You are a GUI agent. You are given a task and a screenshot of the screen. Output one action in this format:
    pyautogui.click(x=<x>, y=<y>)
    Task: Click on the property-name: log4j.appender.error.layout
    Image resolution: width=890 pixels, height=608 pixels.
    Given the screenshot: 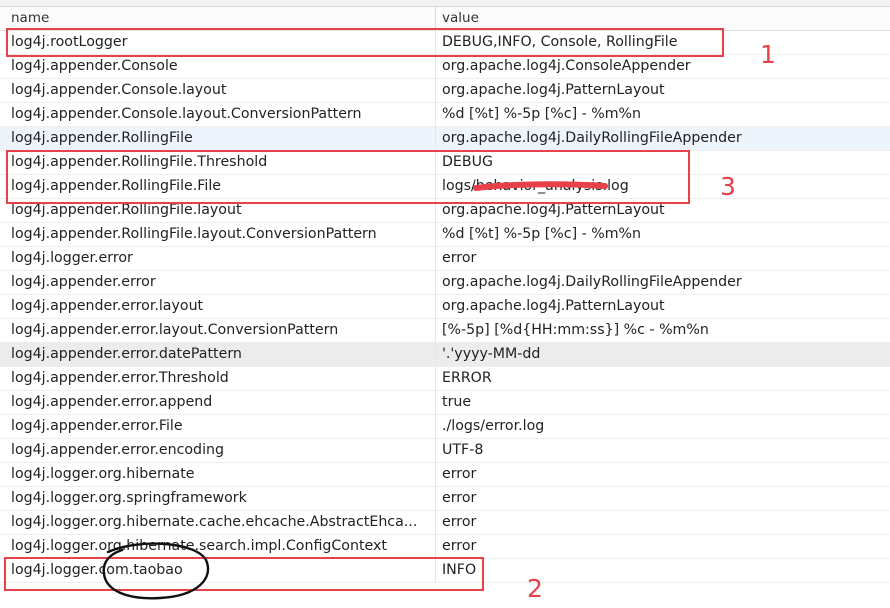 What is the action you would take?
    pyautogui.click(x=221, y=306)
    